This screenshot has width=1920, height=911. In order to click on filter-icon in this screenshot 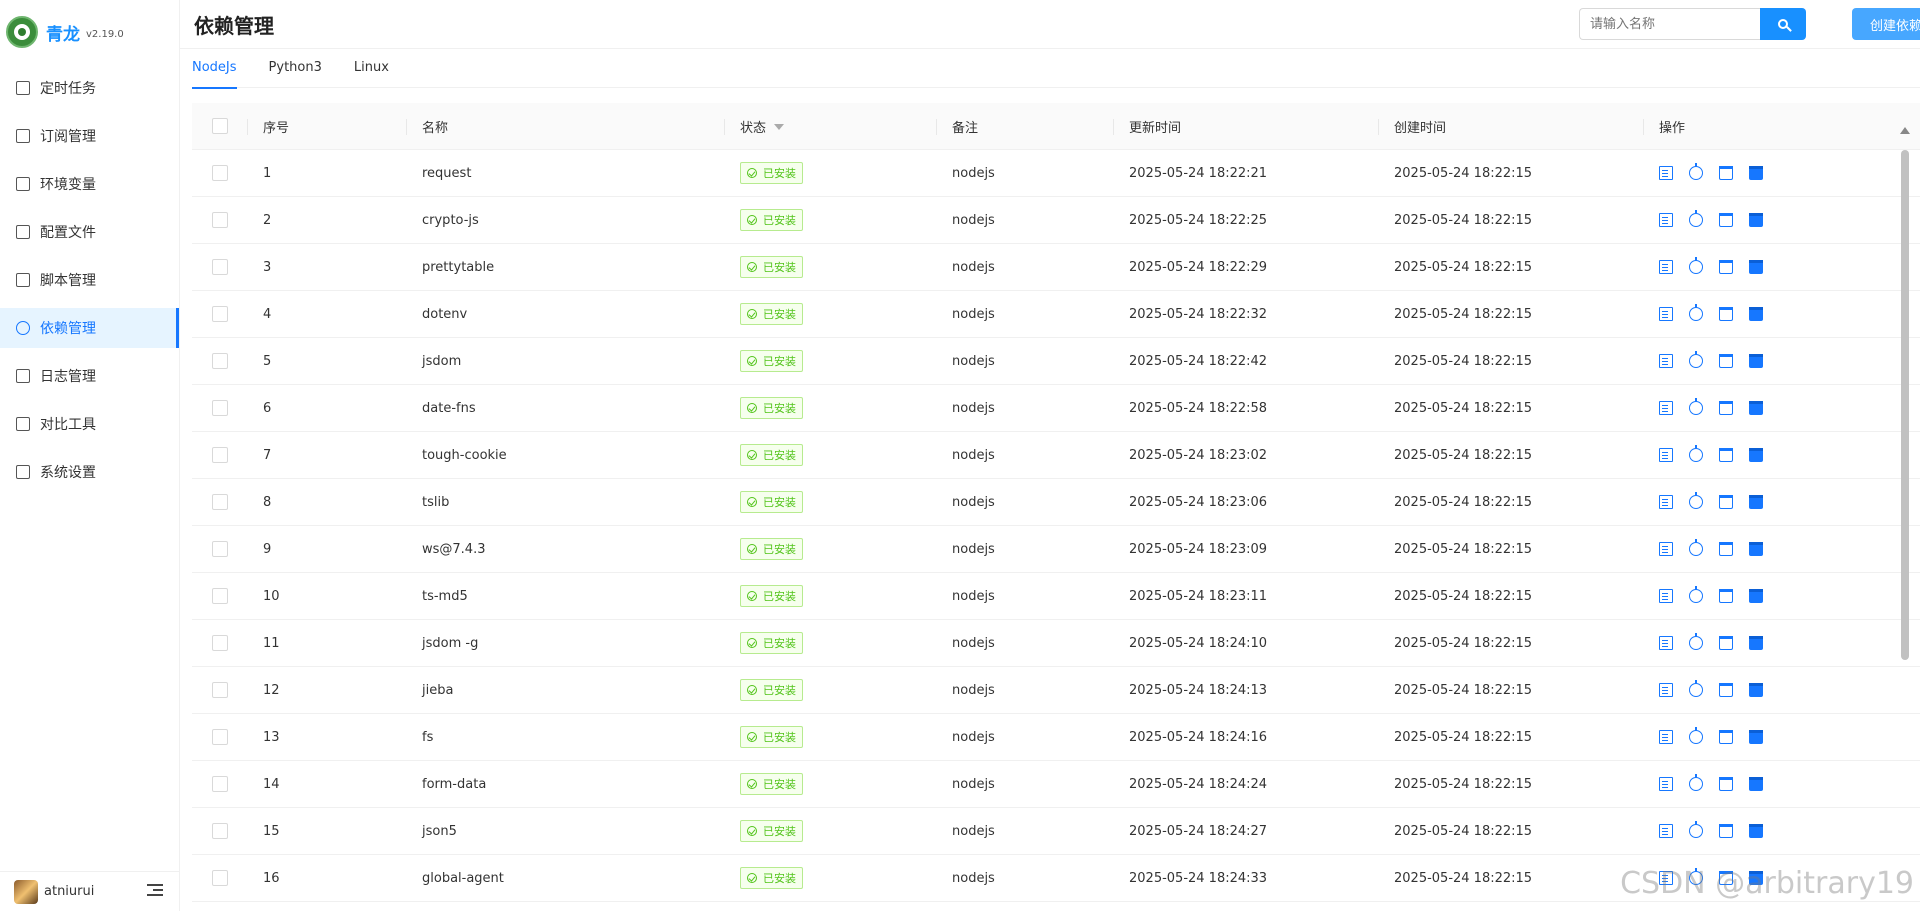, I will do `click(779, 127)`.